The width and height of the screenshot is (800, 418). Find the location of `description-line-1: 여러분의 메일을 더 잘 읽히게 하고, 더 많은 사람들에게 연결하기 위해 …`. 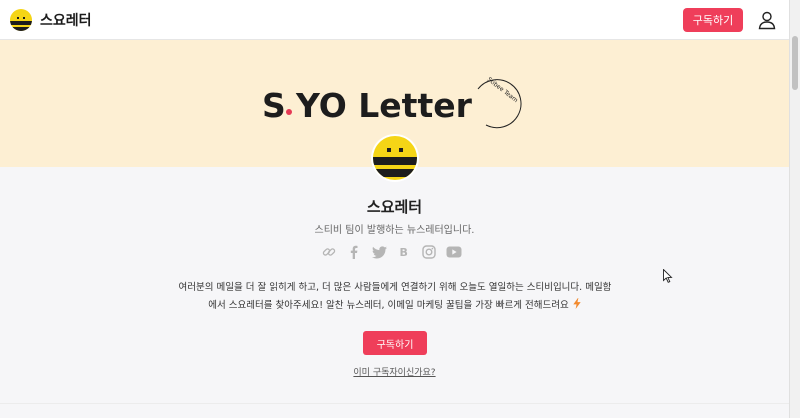

description-line-1: 여러분의 메일을 더 잘 읽히게 하고, 더 많은 사람들에게 연결하기 위해 … is located at coordinates (395, 287).